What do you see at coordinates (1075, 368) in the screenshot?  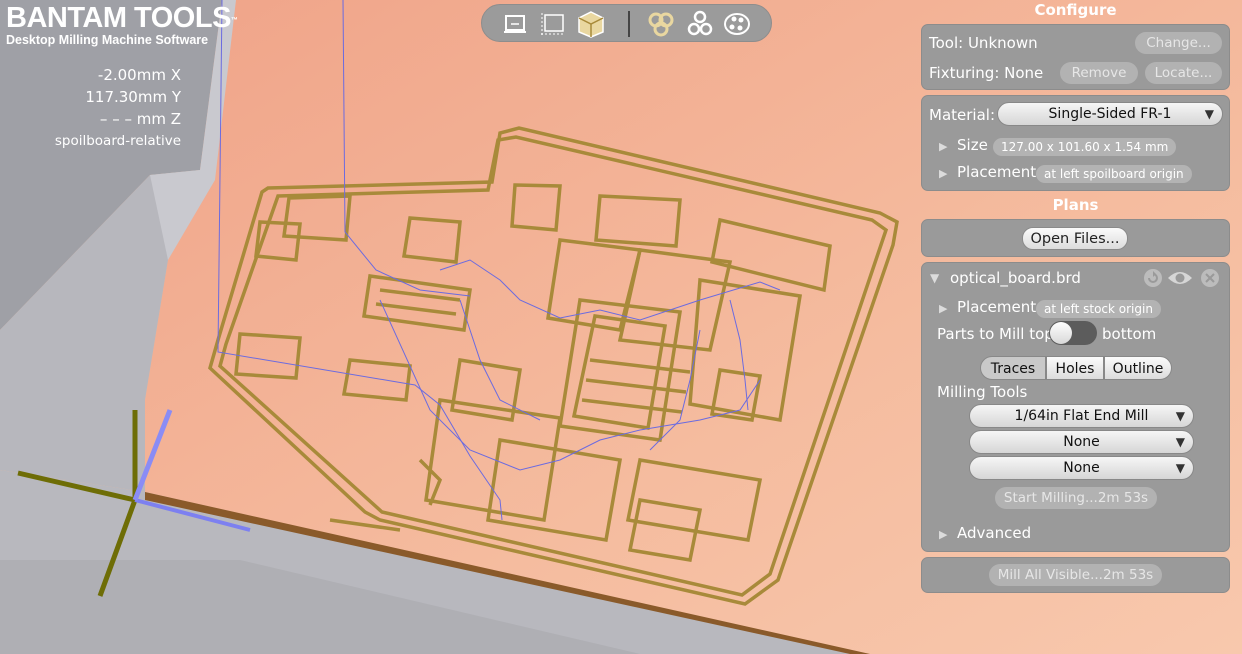 I see `tab-holes: Holes` at bounding box center [1075, 368].